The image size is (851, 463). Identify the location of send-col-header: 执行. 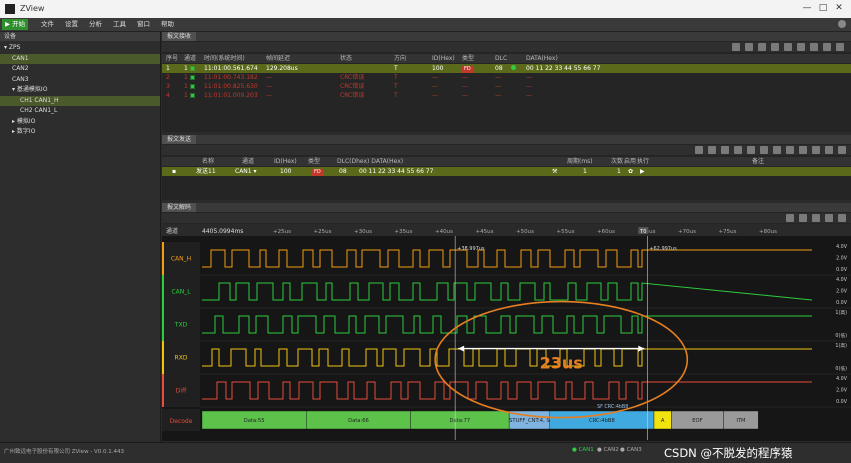
(643, 161).